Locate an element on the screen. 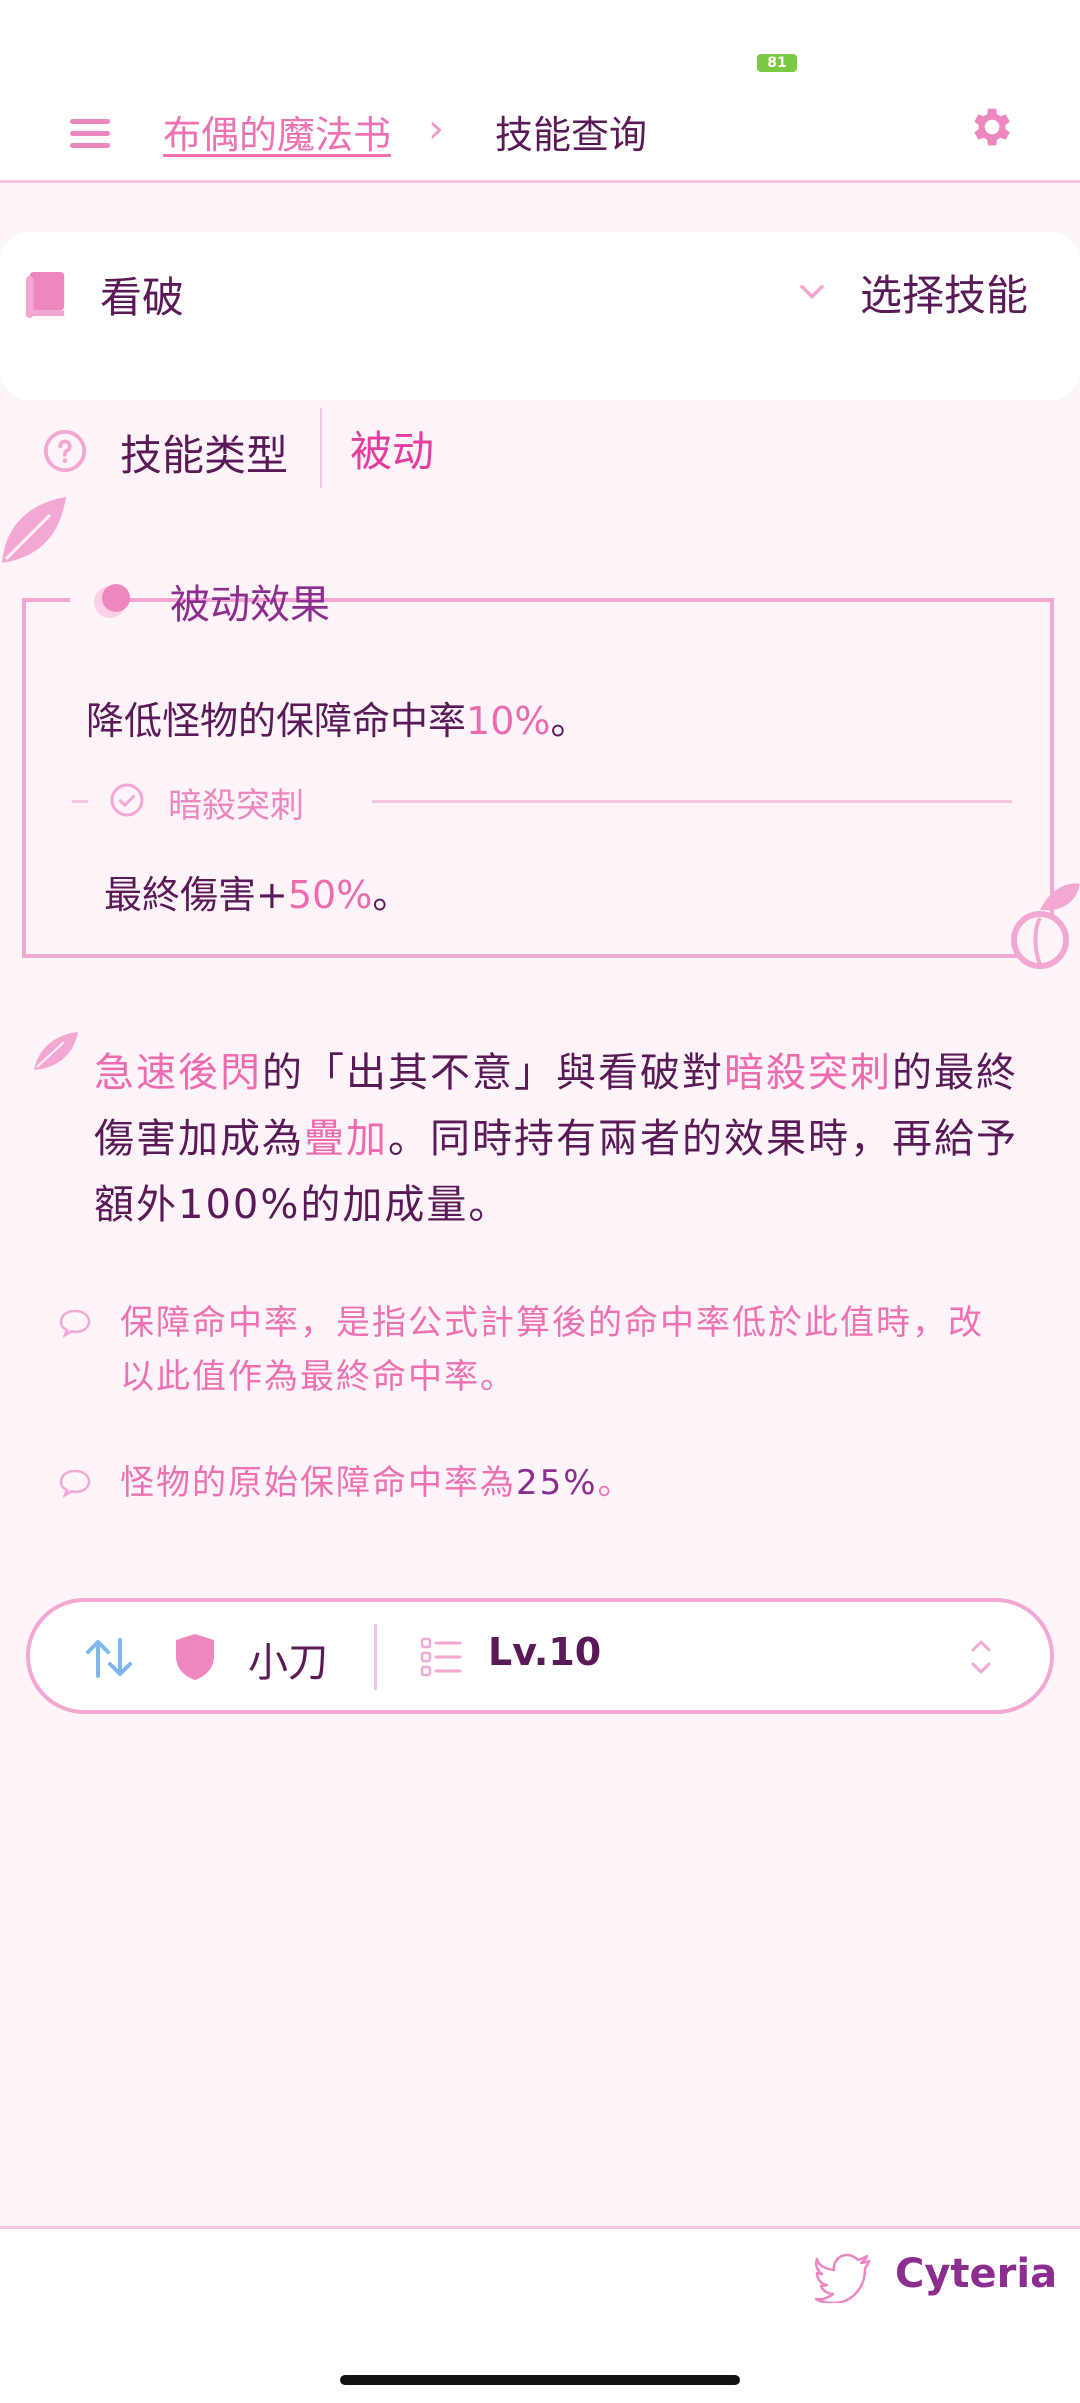 The width and height of the screenshot is (1080, 2403). skill-type-value: 被动 is located at coordinates (392, 451).